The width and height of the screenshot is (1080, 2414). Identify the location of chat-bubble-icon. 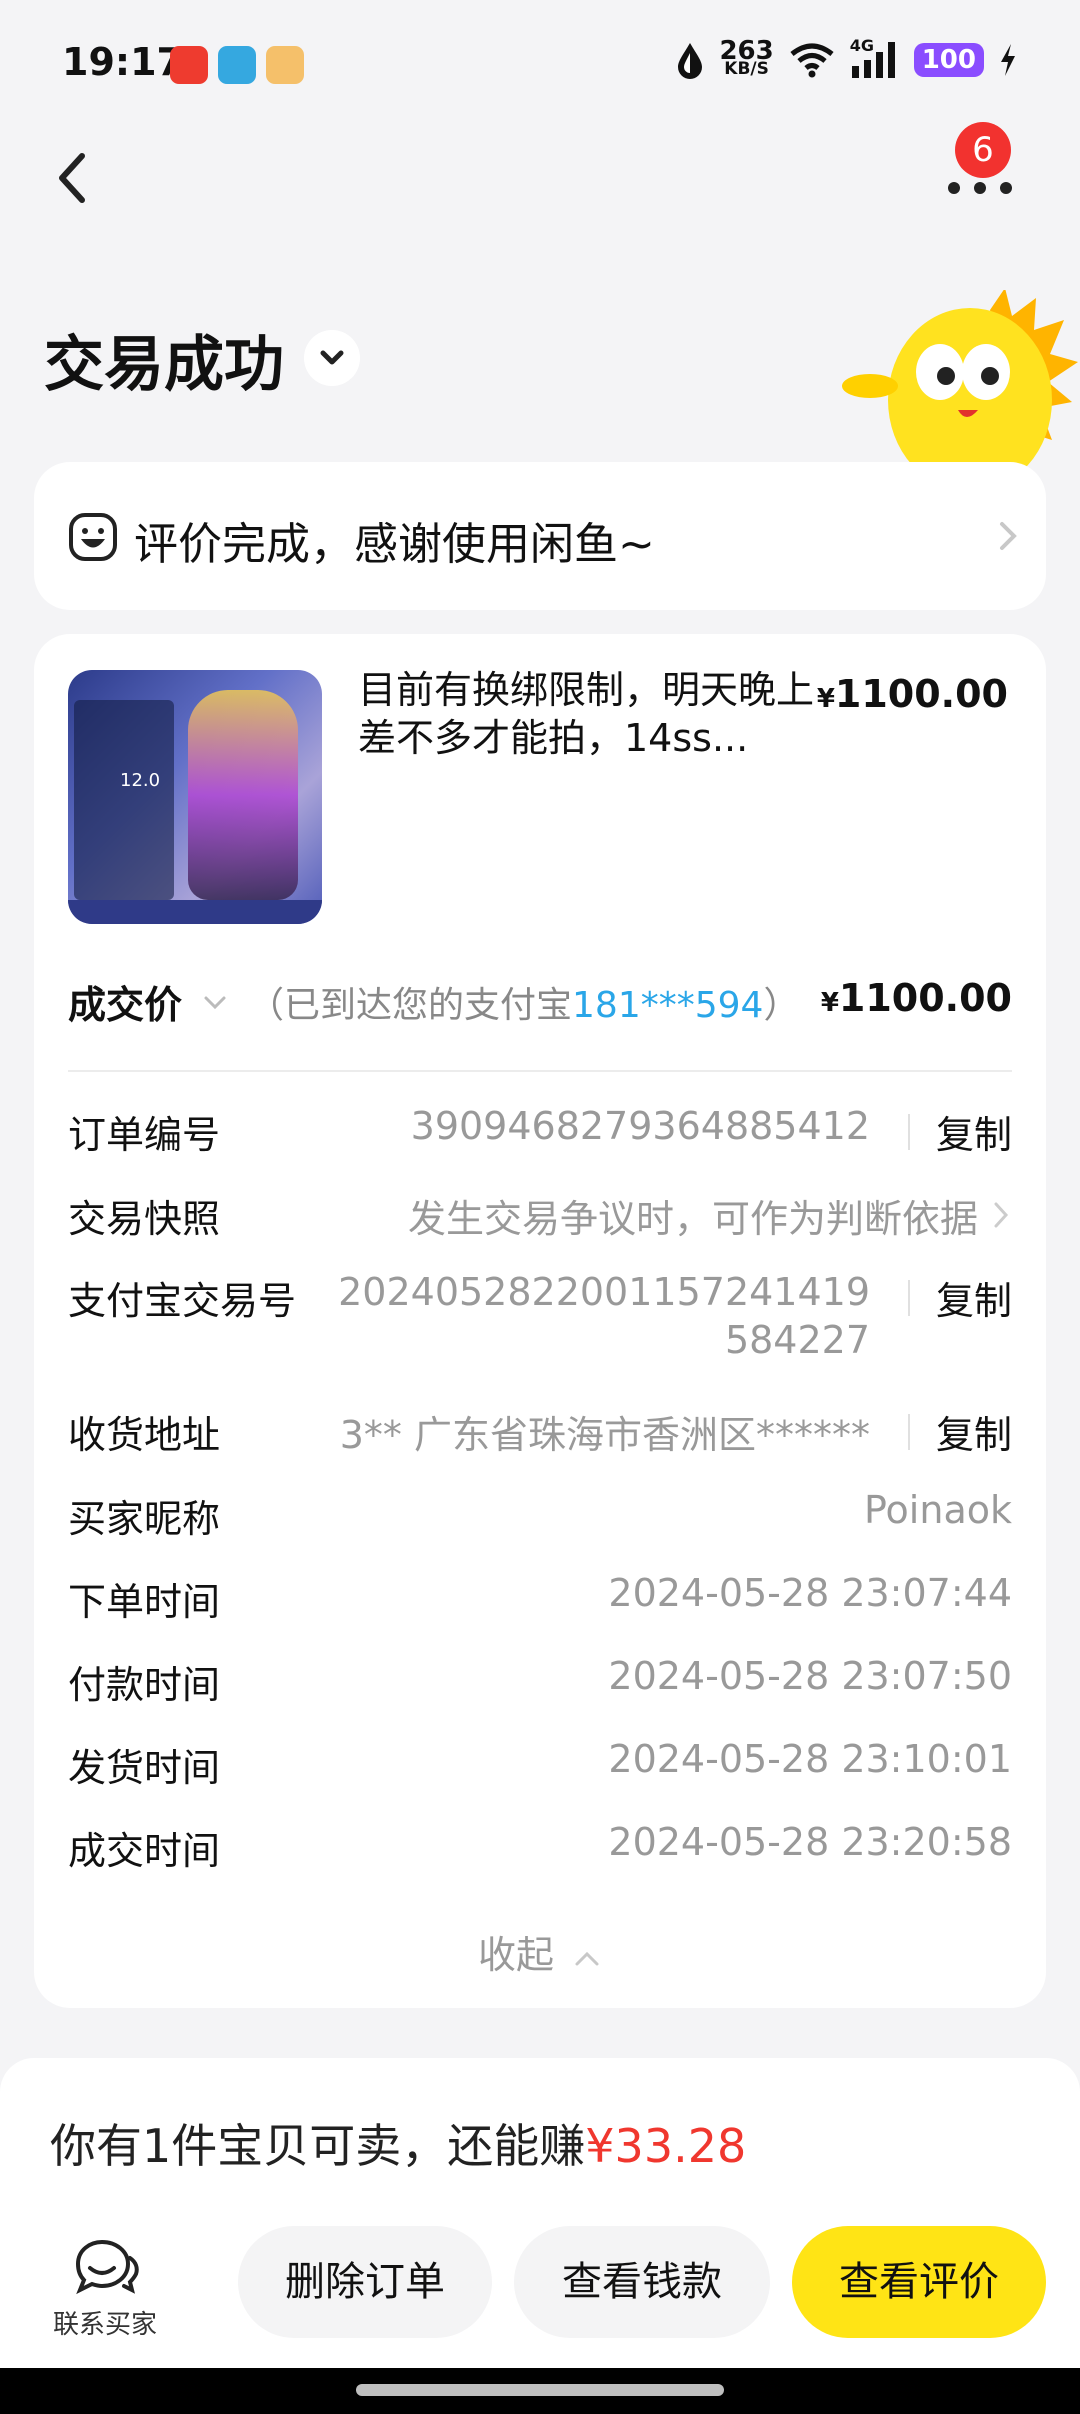
(107, 2267).